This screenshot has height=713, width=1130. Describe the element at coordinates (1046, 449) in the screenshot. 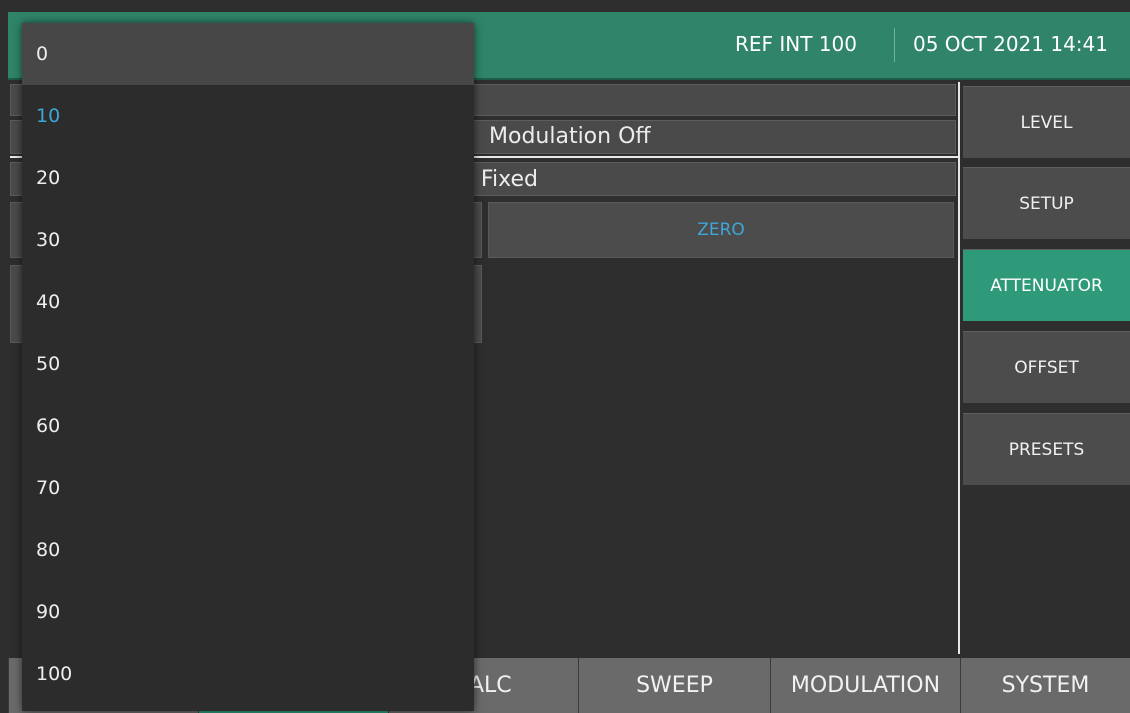

I see `side-menu-presets: PRESETS` at that location.